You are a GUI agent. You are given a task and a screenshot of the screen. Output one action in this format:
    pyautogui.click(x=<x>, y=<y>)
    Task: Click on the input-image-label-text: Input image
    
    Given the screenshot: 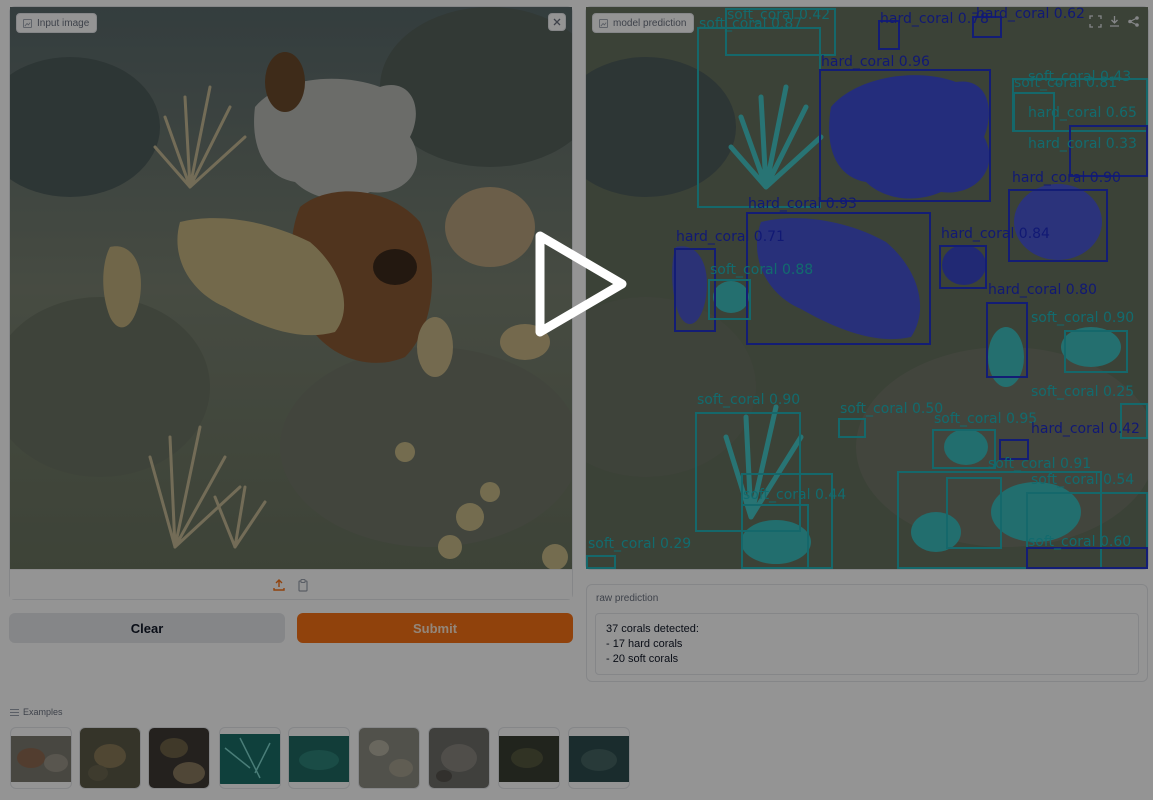 What is the action you would take?
    pyautogui.click(x=63, y=23)
    